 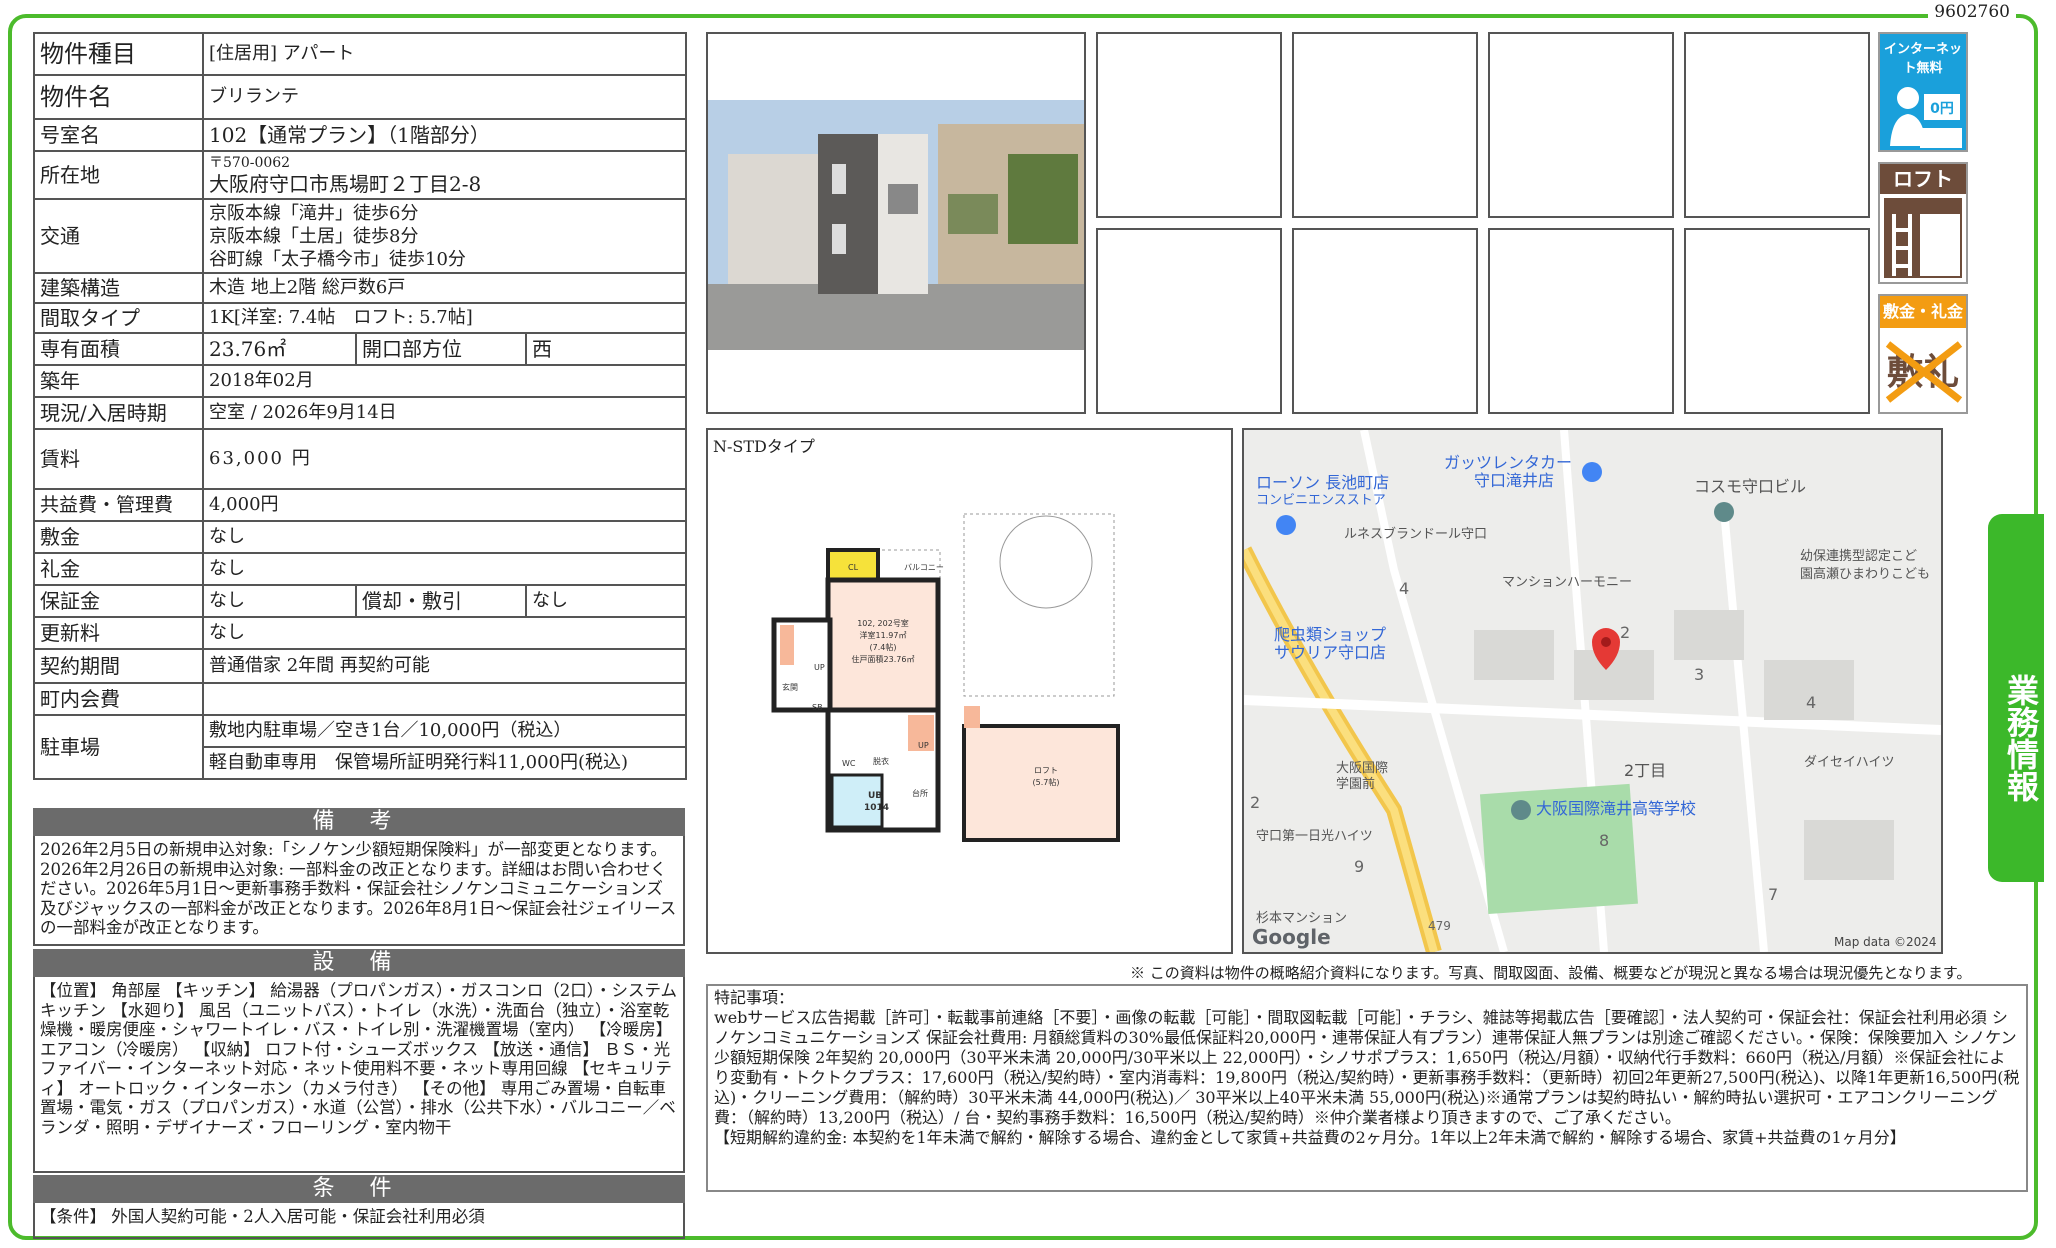 I want to click on keymoney-value: なし, so click(x=444, y=569).